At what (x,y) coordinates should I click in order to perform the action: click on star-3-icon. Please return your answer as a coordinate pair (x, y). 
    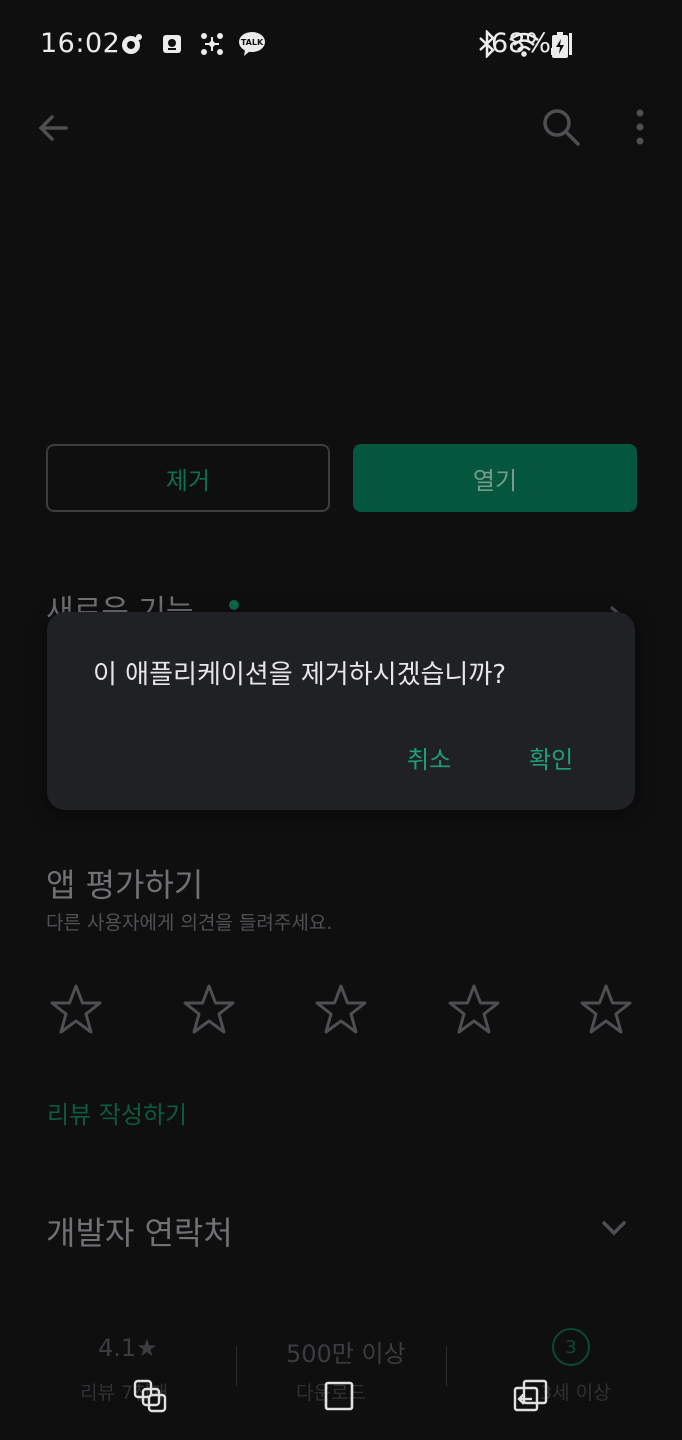
    Looking at the image, I should click on (341, 1010).